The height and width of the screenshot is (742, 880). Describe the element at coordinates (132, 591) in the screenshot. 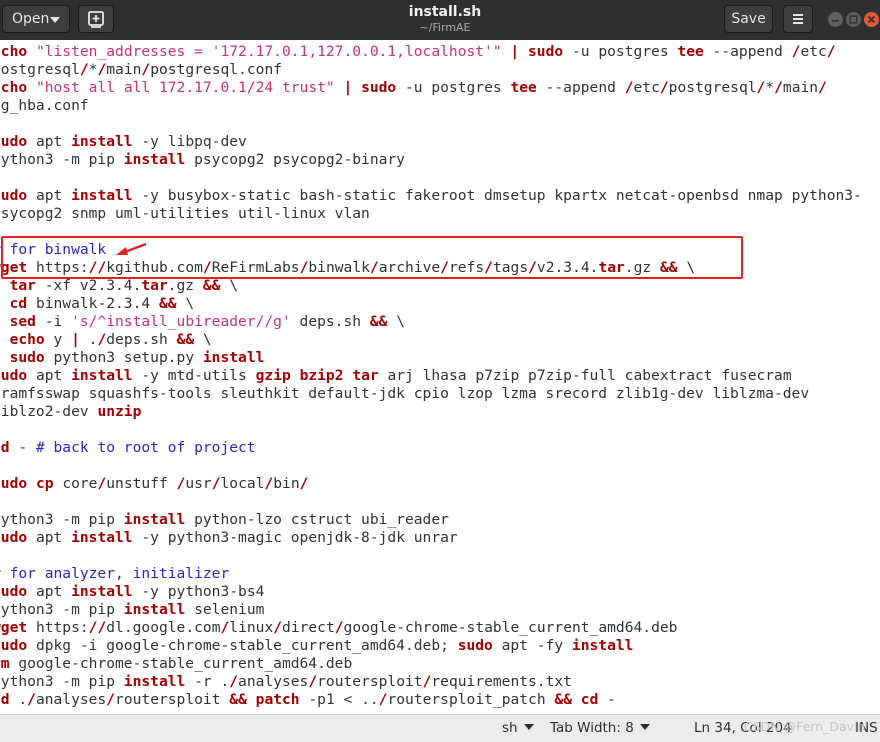

I see `code-line: sudo apt install -y python3-bs4` at that location.